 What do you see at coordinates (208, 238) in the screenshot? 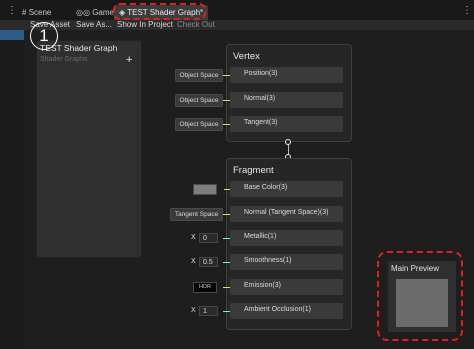
I see `metallic-value-field: 0` at bounding box center [208, 238].